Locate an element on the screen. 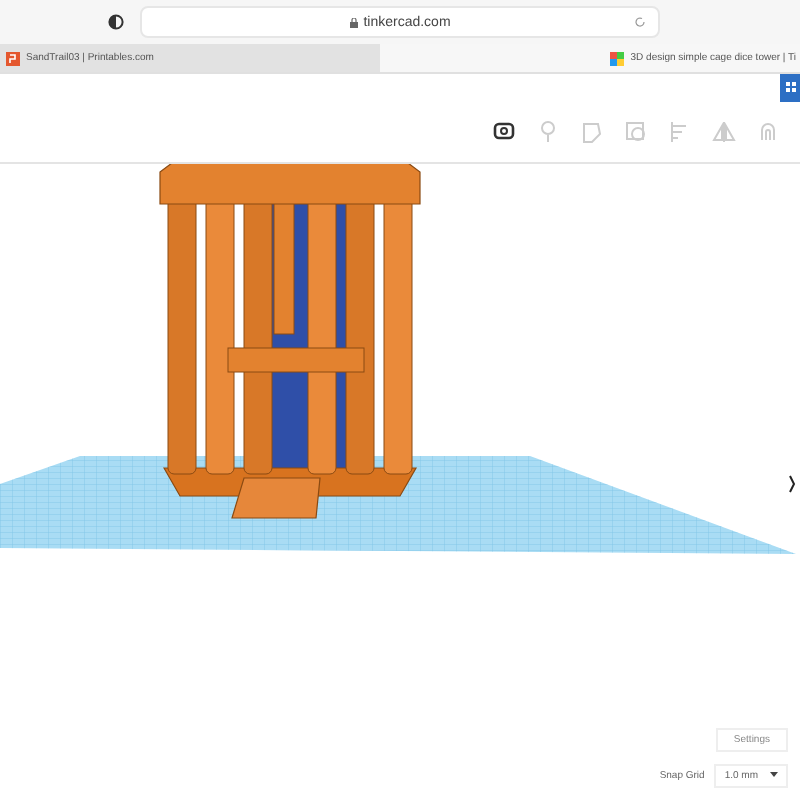 The width and height of the screenshot is (800, 800). reload-icon is located at coordinates (640, 22).